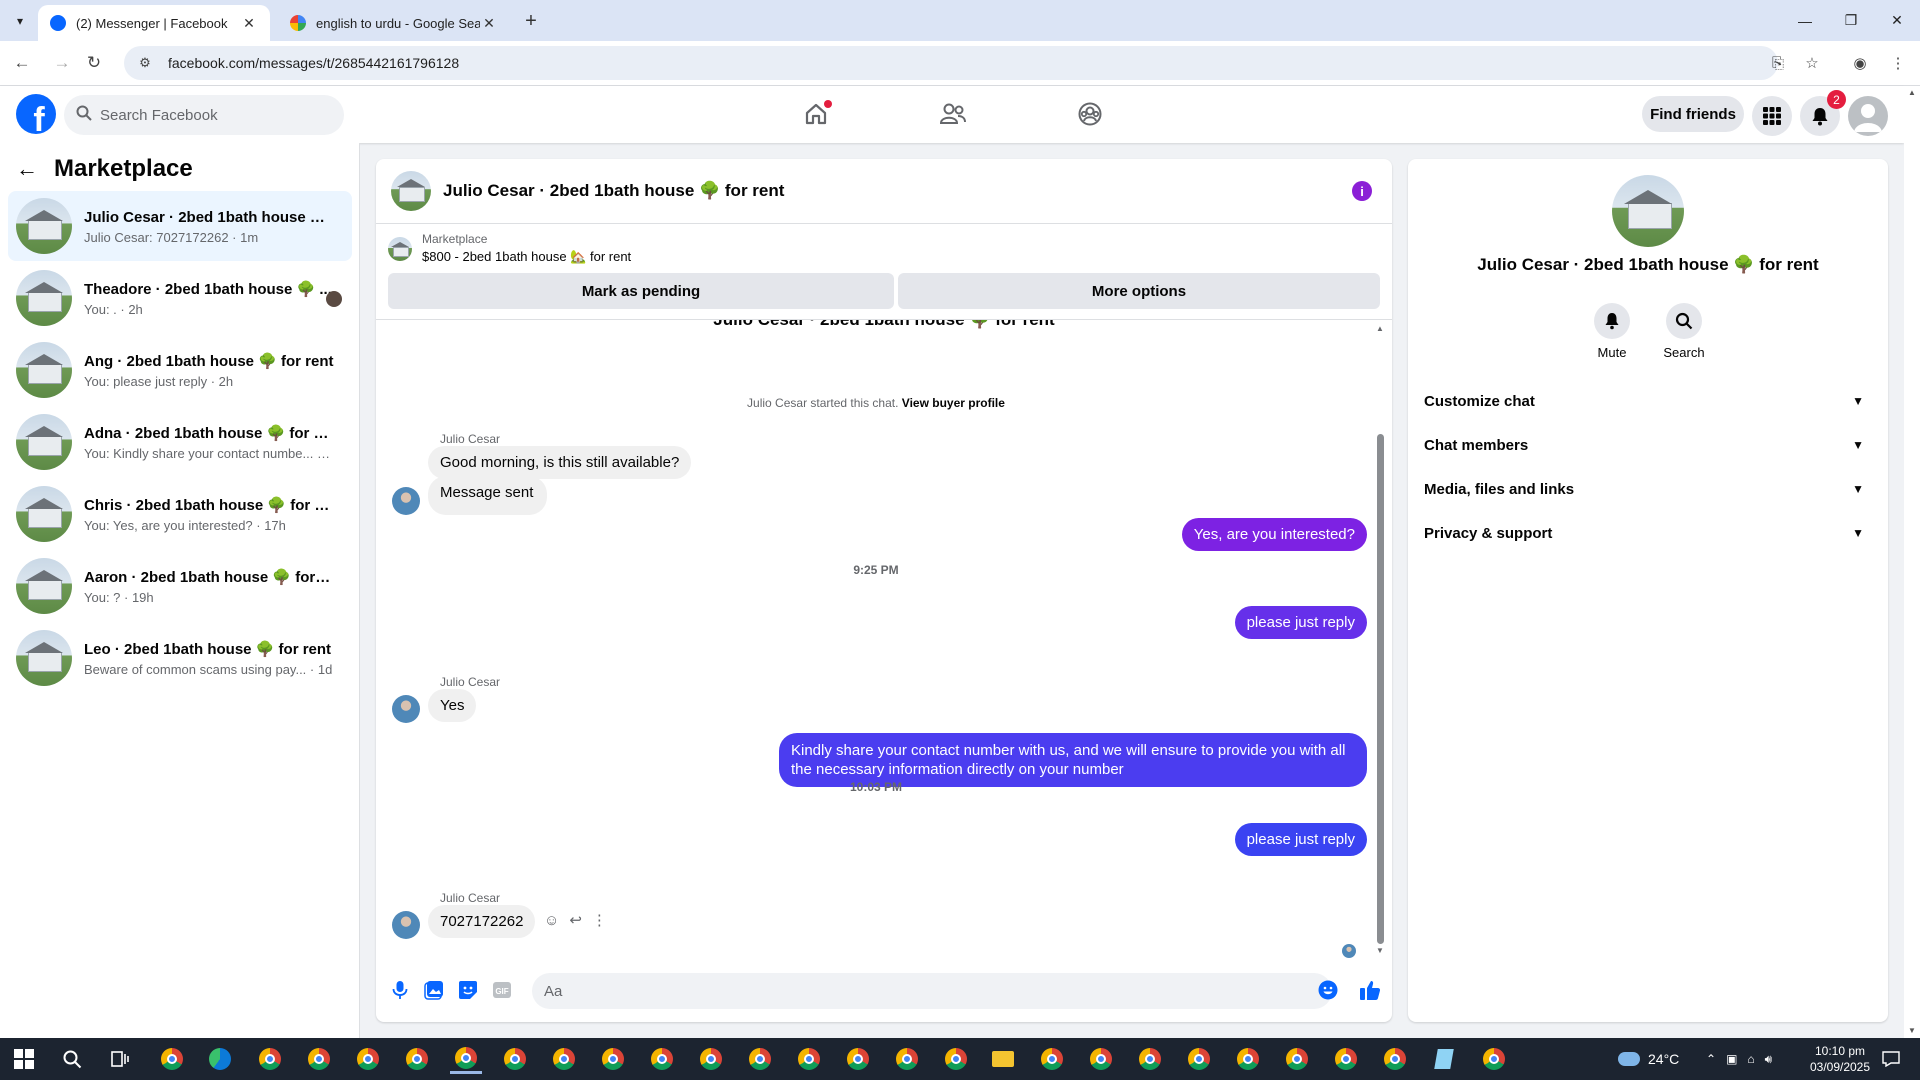 The width and height of the screenshot is (1920, 1080). Describe the element at coordinates (1648, 489) in the screenshot. I see `media-files-links-section: Media, files and links ▼` at that location.